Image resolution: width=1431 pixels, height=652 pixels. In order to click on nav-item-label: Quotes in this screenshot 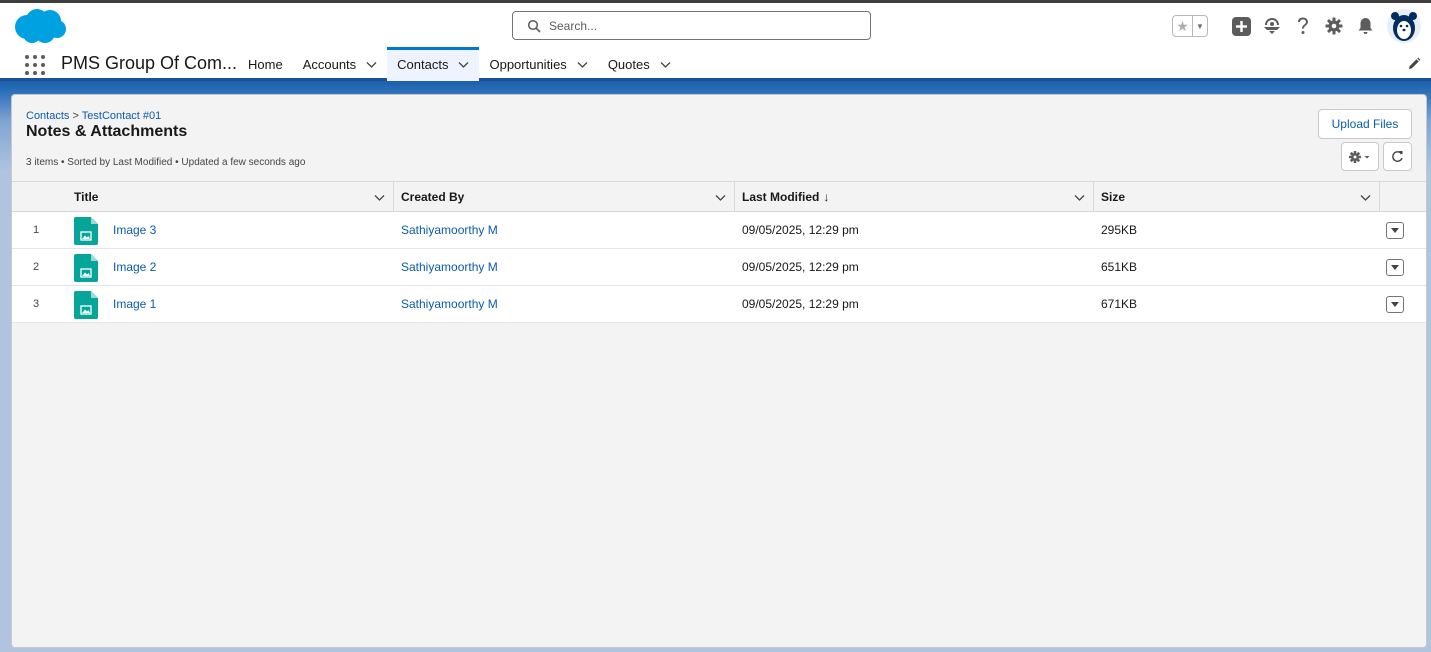, I will do `click(628, 64)`.